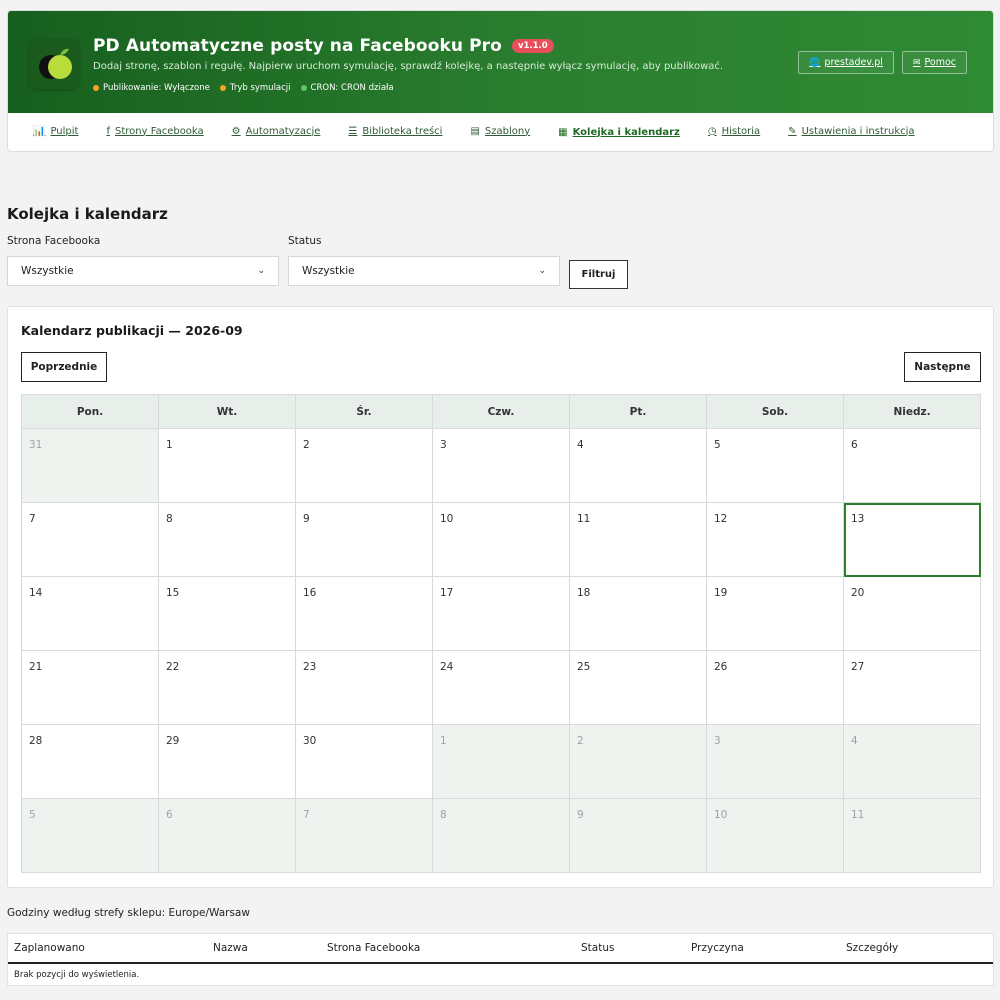 The image size is (1000, 1000). I want to click on calendar-day: 16, so click(364, 614).